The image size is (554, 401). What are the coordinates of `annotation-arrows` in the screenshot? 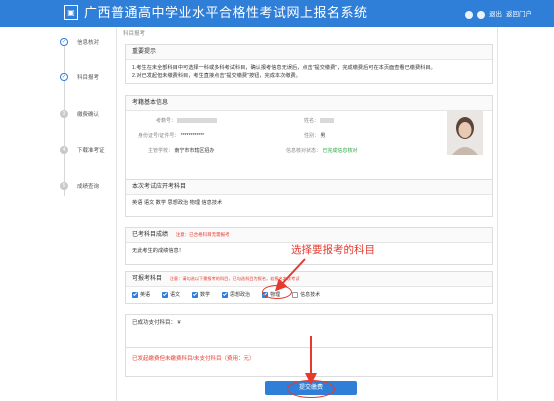 It's located at (295, 321).